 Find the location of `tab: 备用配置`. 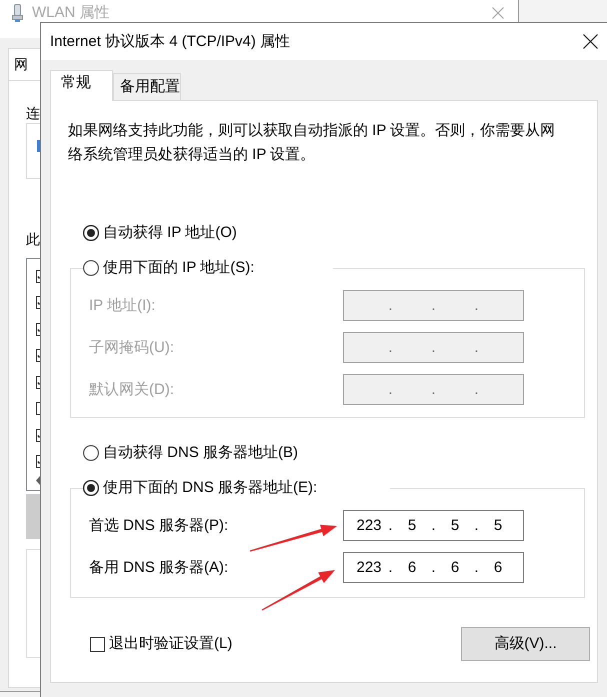

tab: 备用配置 is located at coordinates (147, 86).